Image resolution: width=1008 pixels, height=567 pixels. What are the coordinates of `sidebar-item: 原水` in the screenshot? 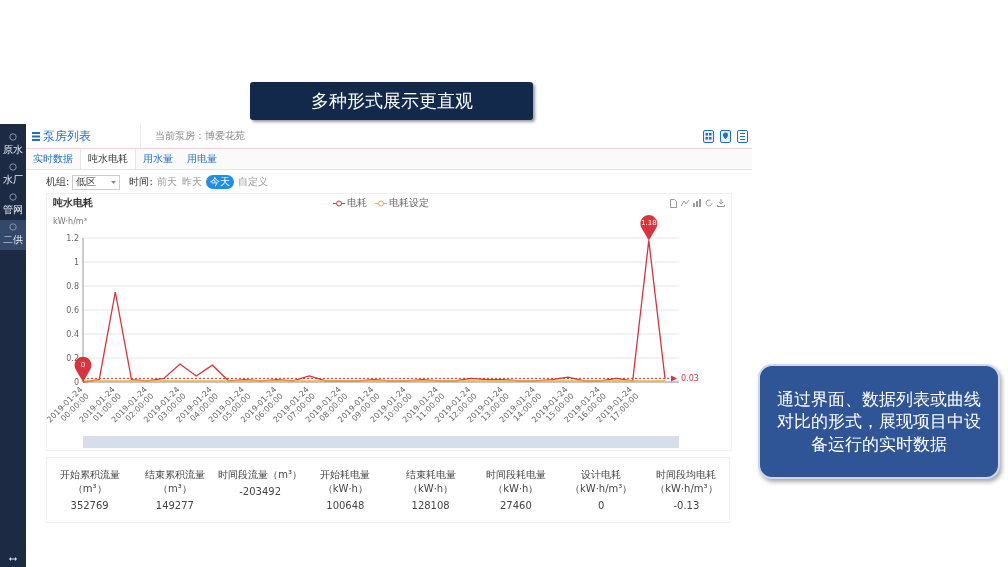 It's located at (13, 145).